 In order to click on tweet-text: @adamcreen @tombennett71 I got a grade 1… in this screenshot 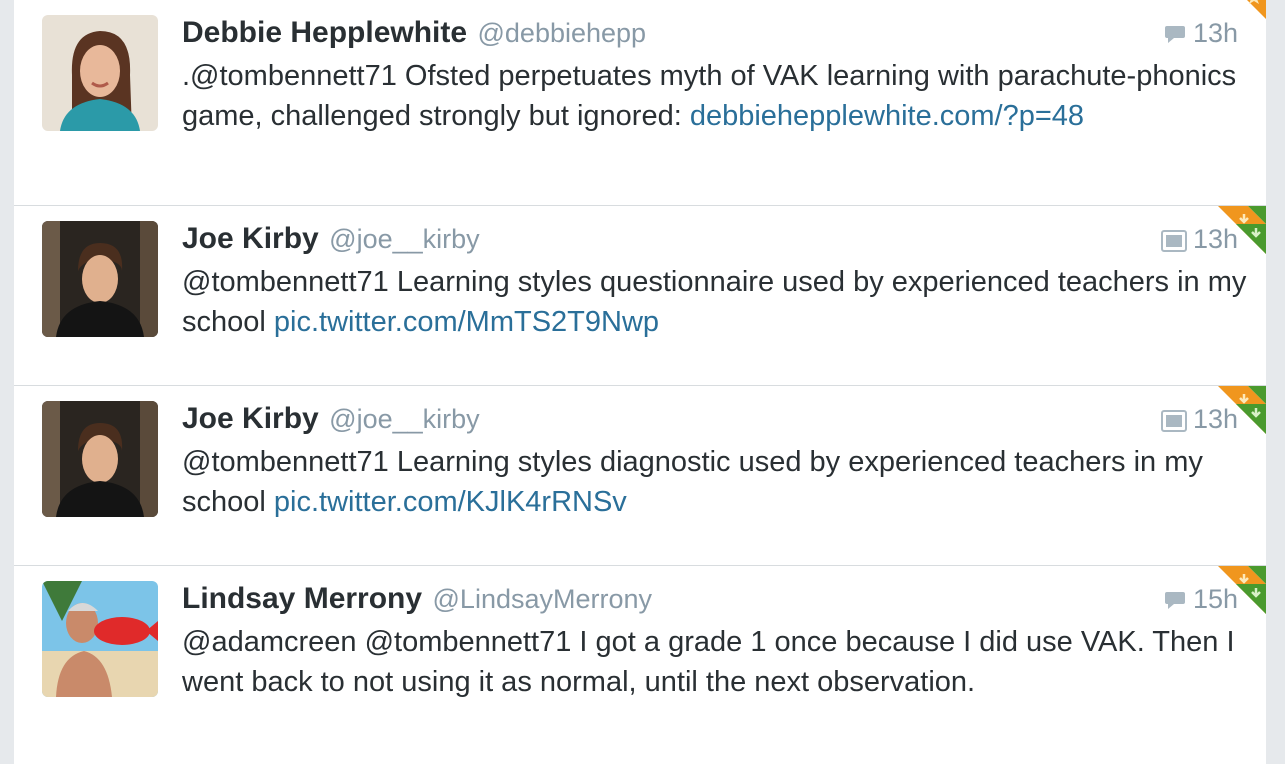, I will do `click(717, 662)`.